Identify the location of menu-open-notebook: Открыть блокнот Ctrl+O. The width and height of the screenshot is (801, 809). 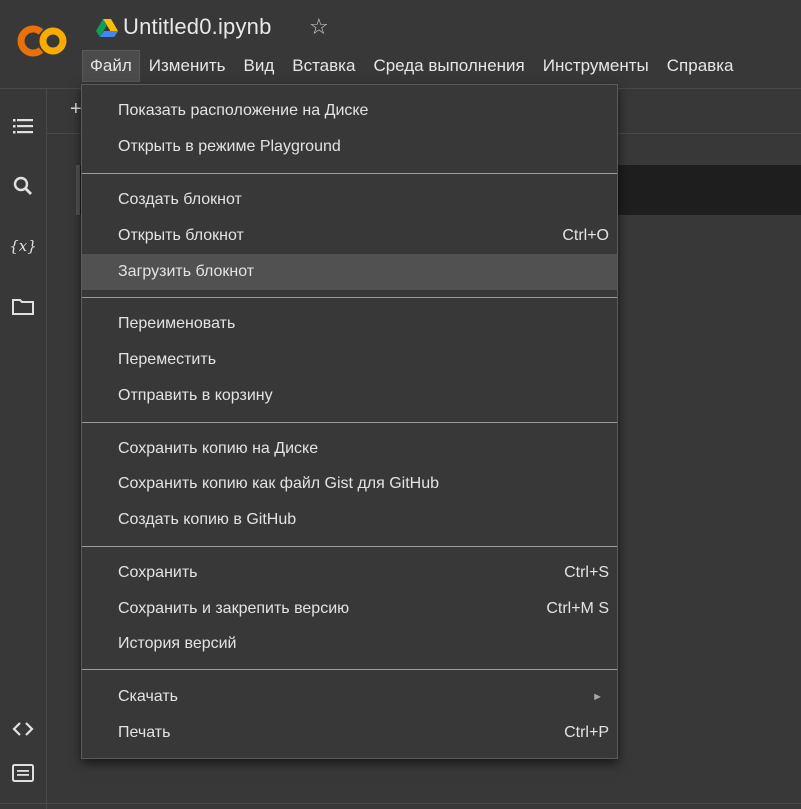
(349, 236).